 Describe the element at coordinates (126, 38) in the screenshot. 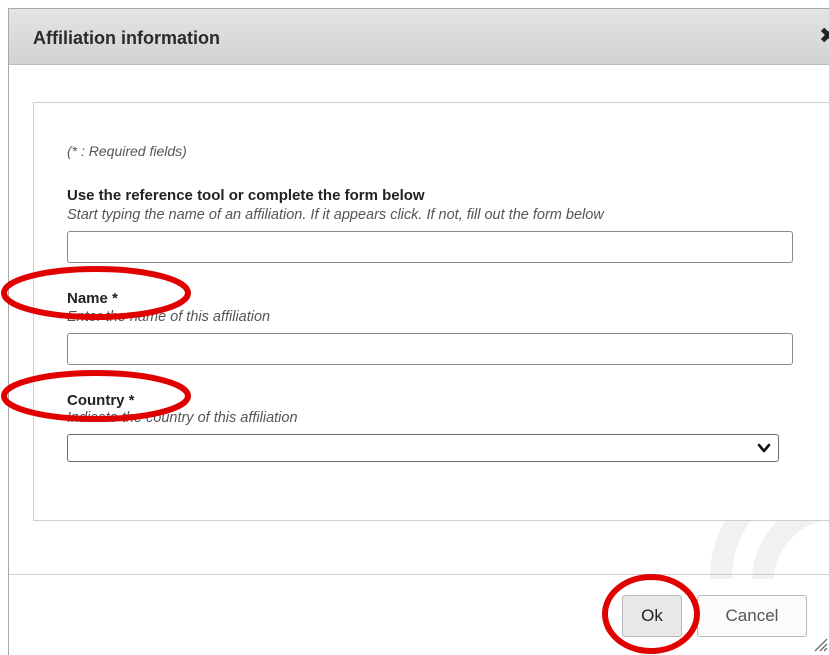

I see `dialog-title: Affiliation information` at that location.